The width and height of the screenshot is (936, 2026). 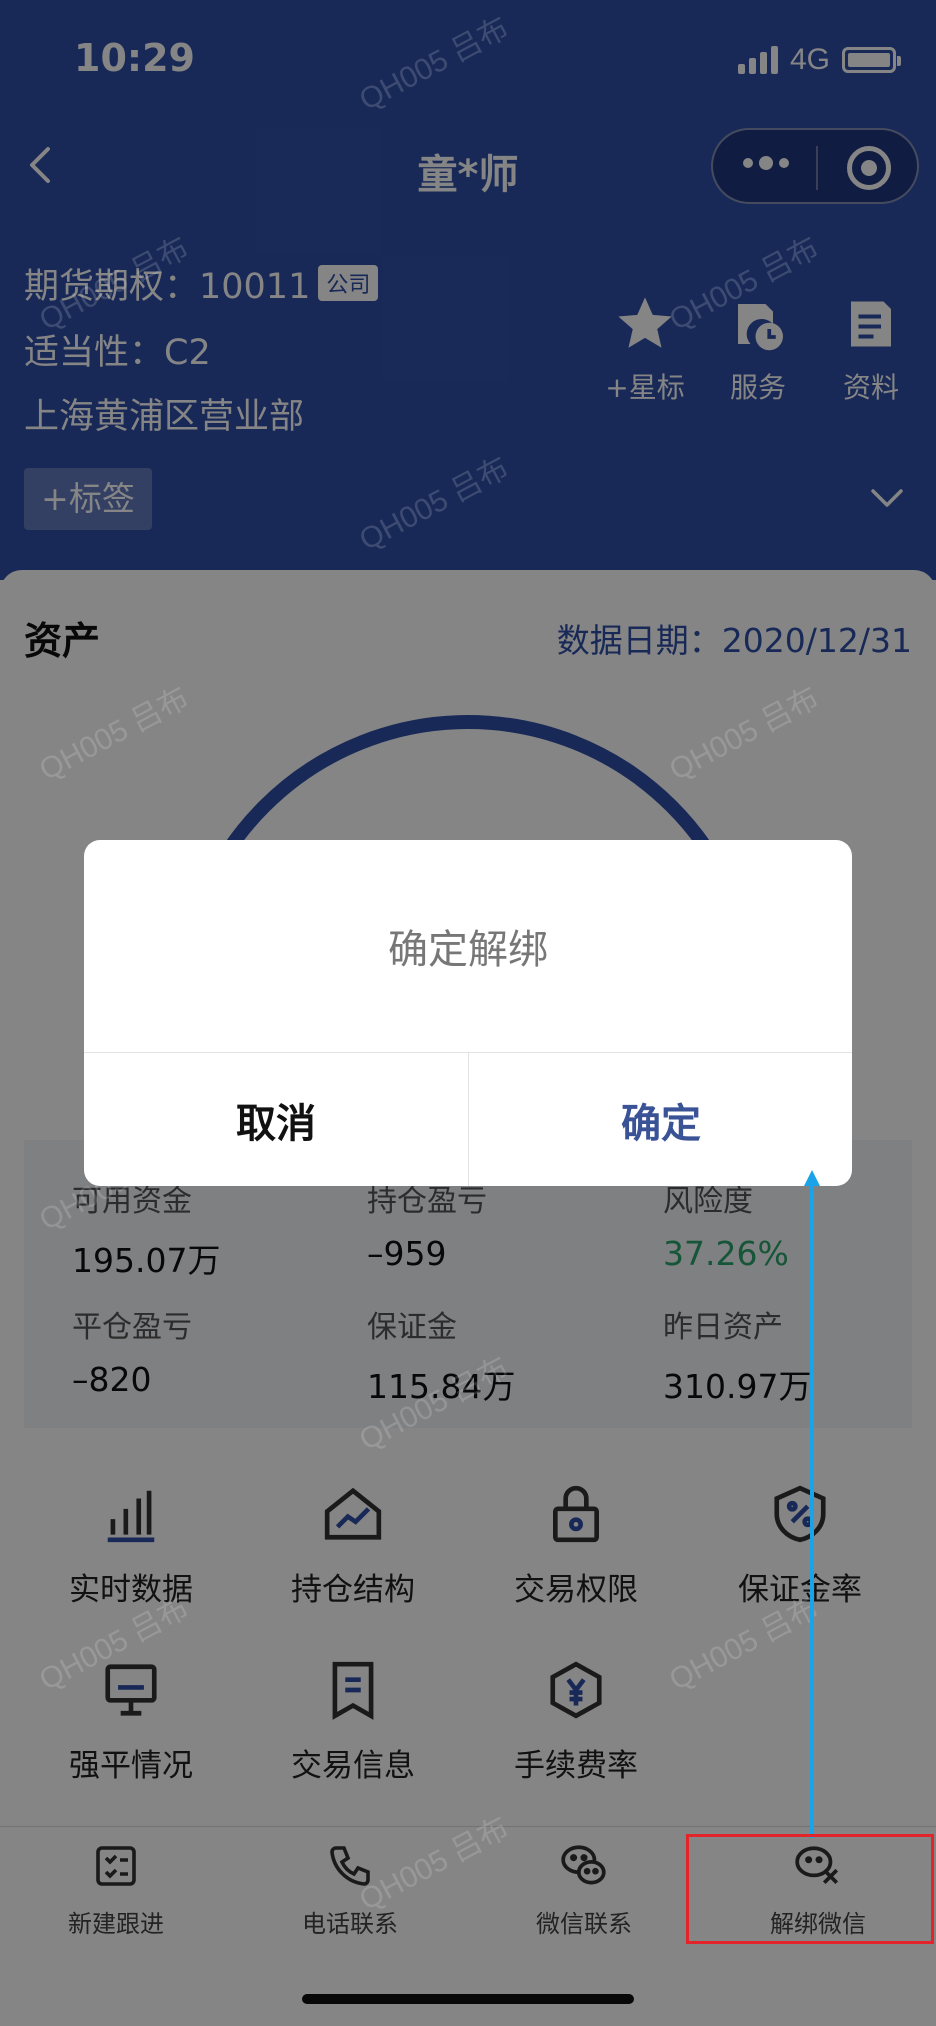 I want to click on annotation-highlight-box, so click(x=810, y=1889).